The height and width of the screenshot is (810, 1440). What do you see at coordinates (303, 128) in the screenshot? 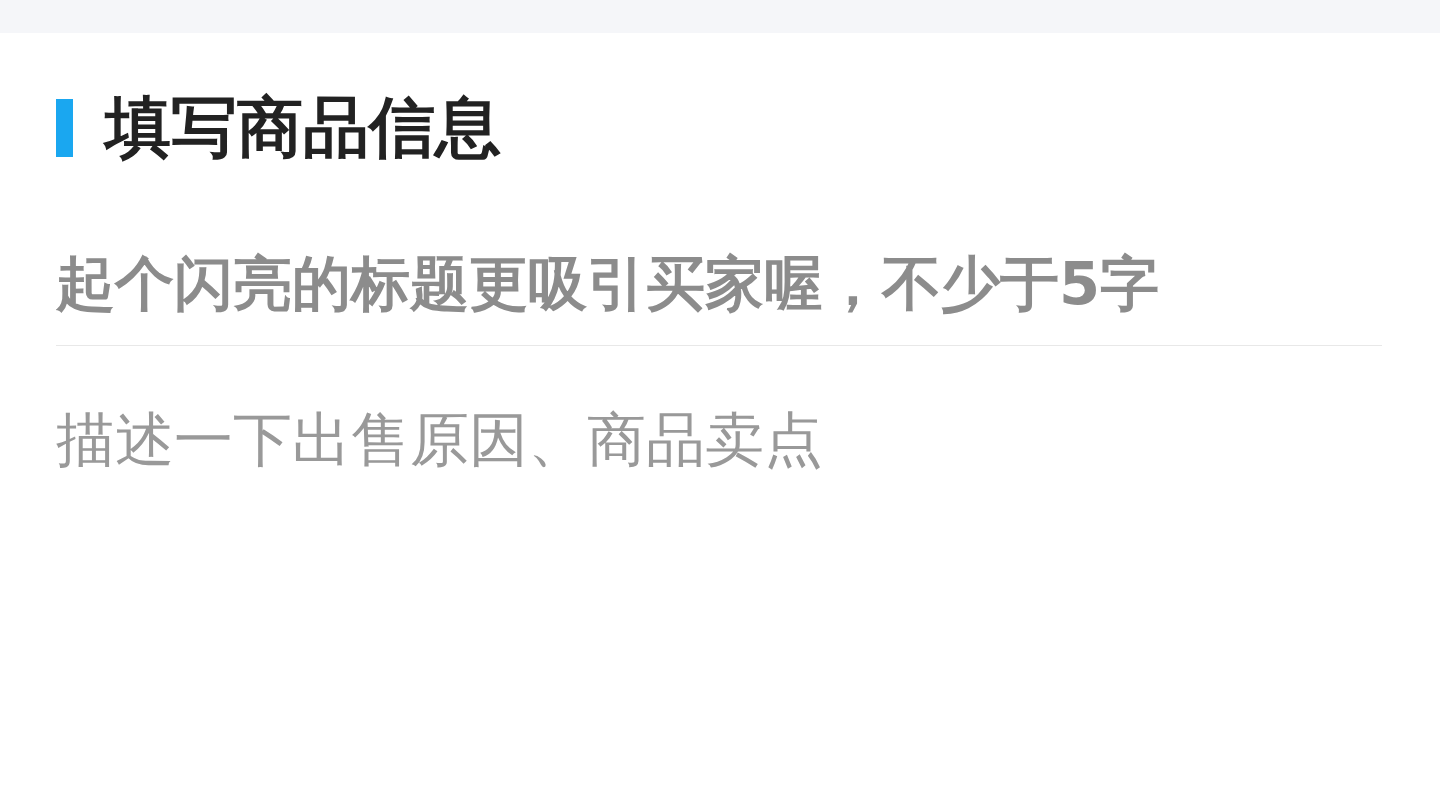
I see `section-title: 填写商品信息` at bounding box center [303, 128].